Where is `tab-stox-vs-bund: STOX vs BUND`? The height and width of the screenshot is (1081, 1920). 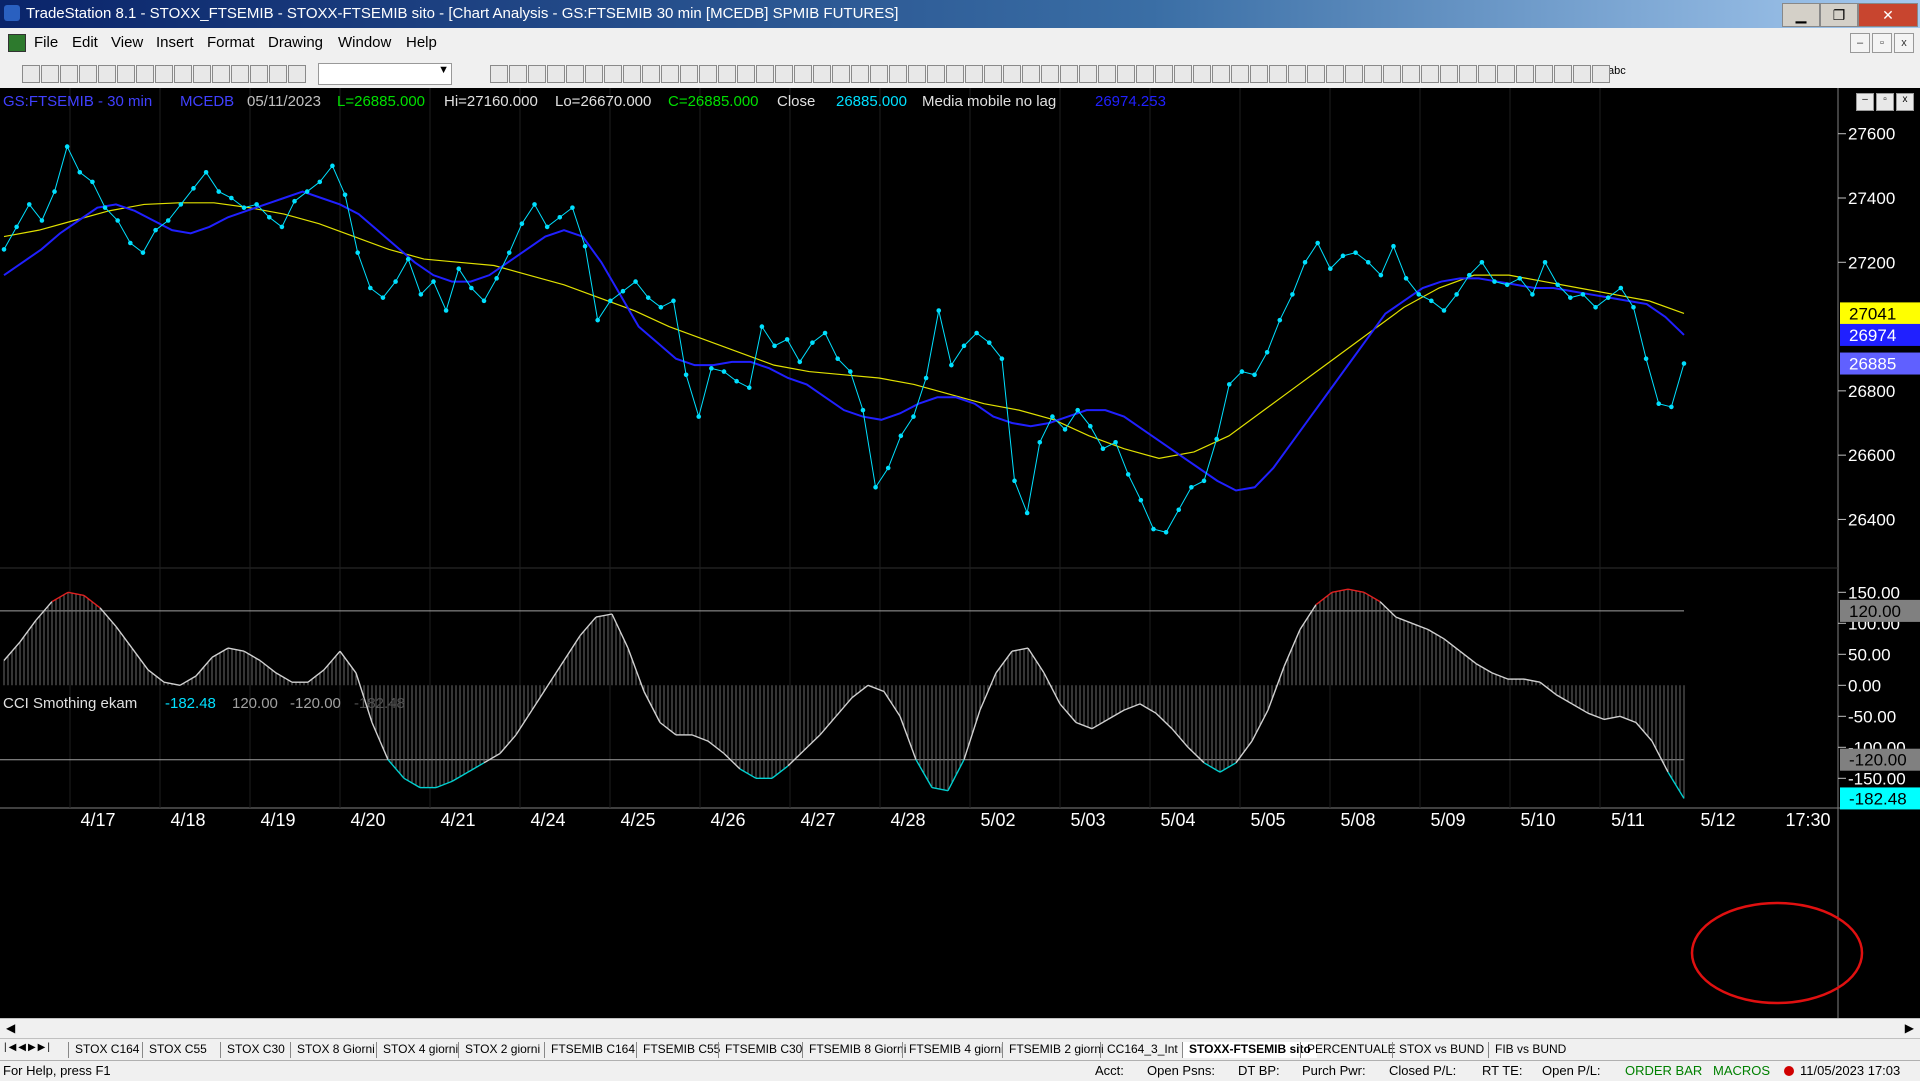
tab-stox-vs-bund: STOX vs BUND is located at coordinates (1441, 1050).